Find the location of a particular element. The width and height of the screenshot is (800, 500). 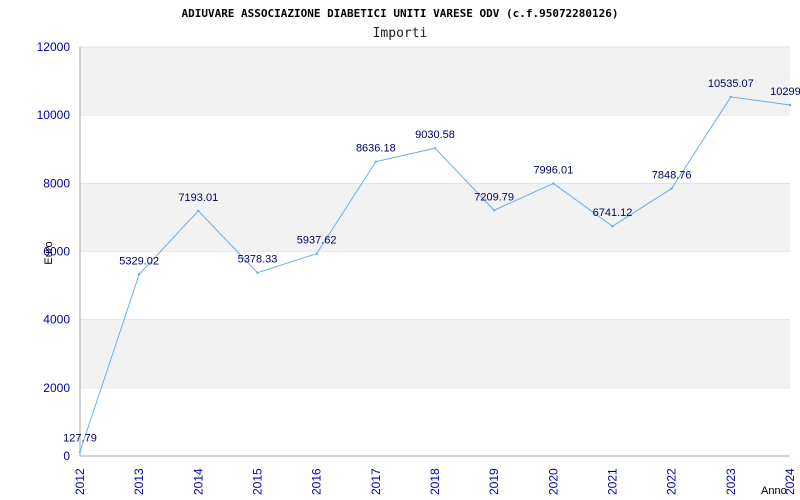

data-label: 8636.18 is located at coordinates (376, 149).